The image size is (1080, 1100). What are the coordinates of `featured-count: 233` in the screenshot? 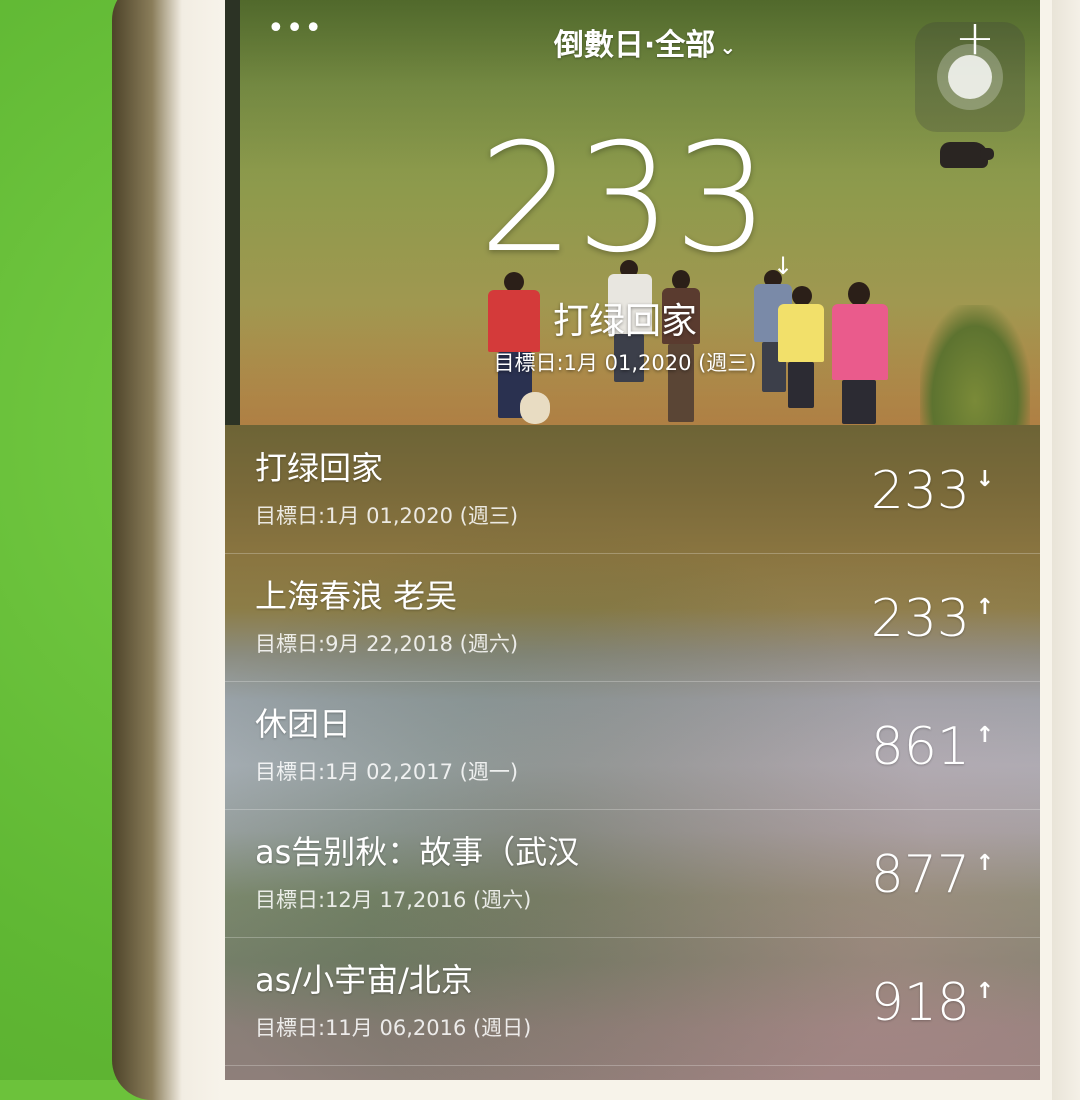 It's located at (625, 199).